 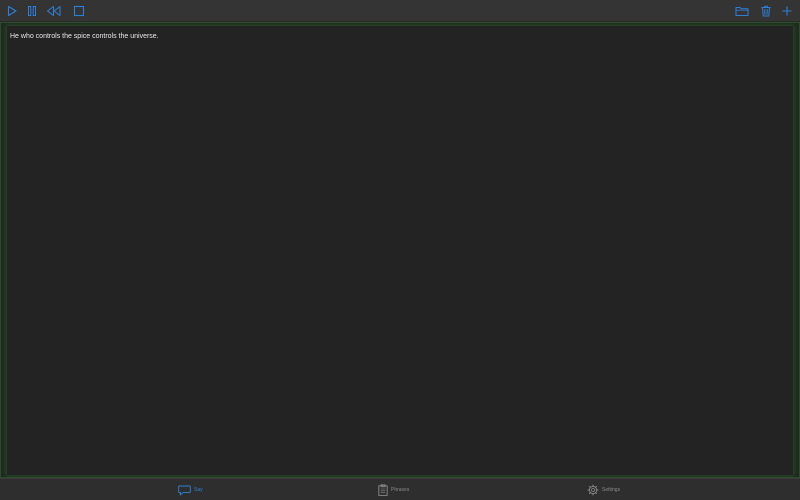 I want to click on tab-phrases-label: Phrases, so click(x=400, y=490).